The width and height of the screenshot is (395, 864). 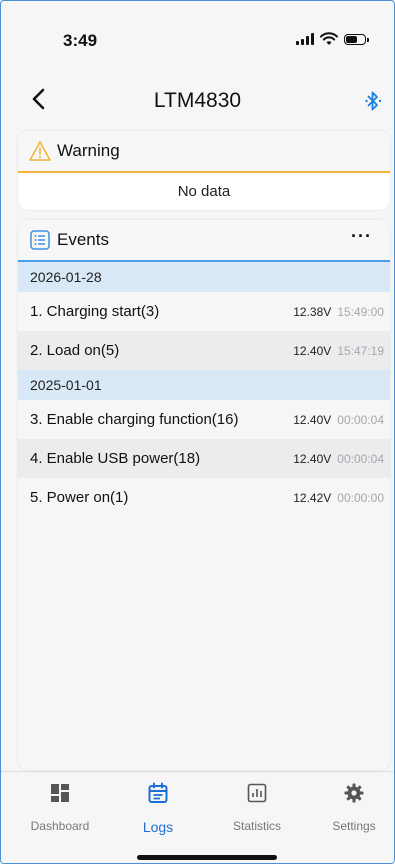 I want to click on event-row: 5. Power on(1) 12.42V 00:00:00, so click(x=204, y=497).